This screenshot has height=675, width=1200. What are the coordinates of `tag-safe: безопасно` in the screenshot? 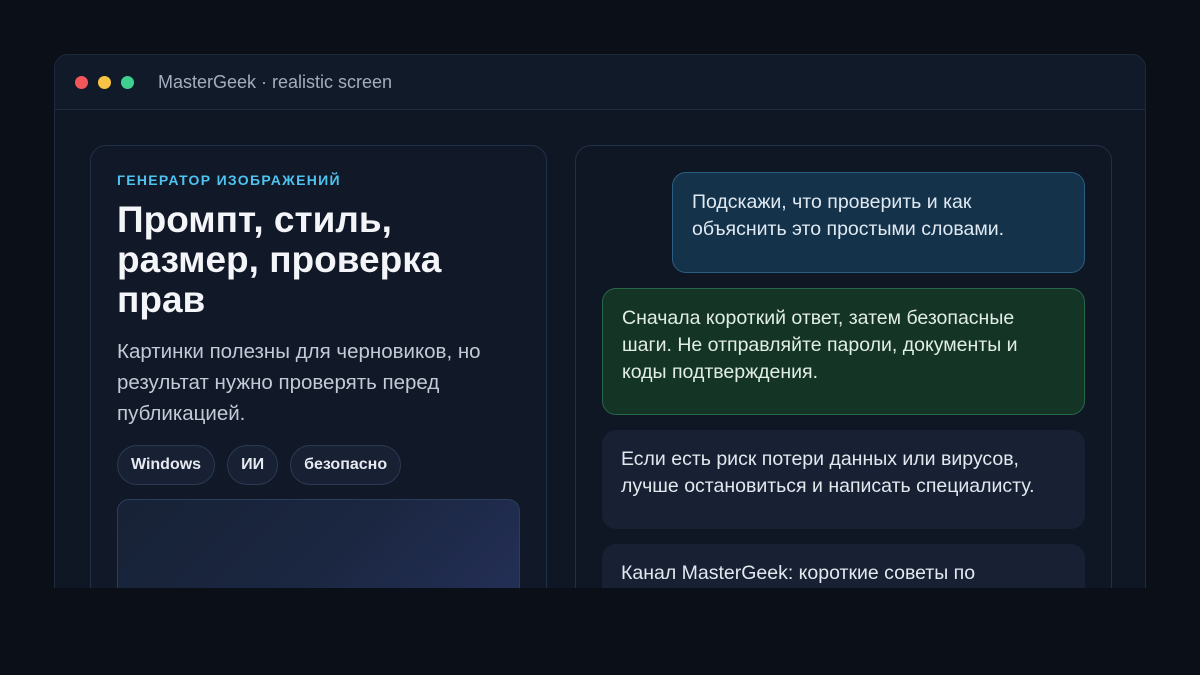 It's located at (346, 465).